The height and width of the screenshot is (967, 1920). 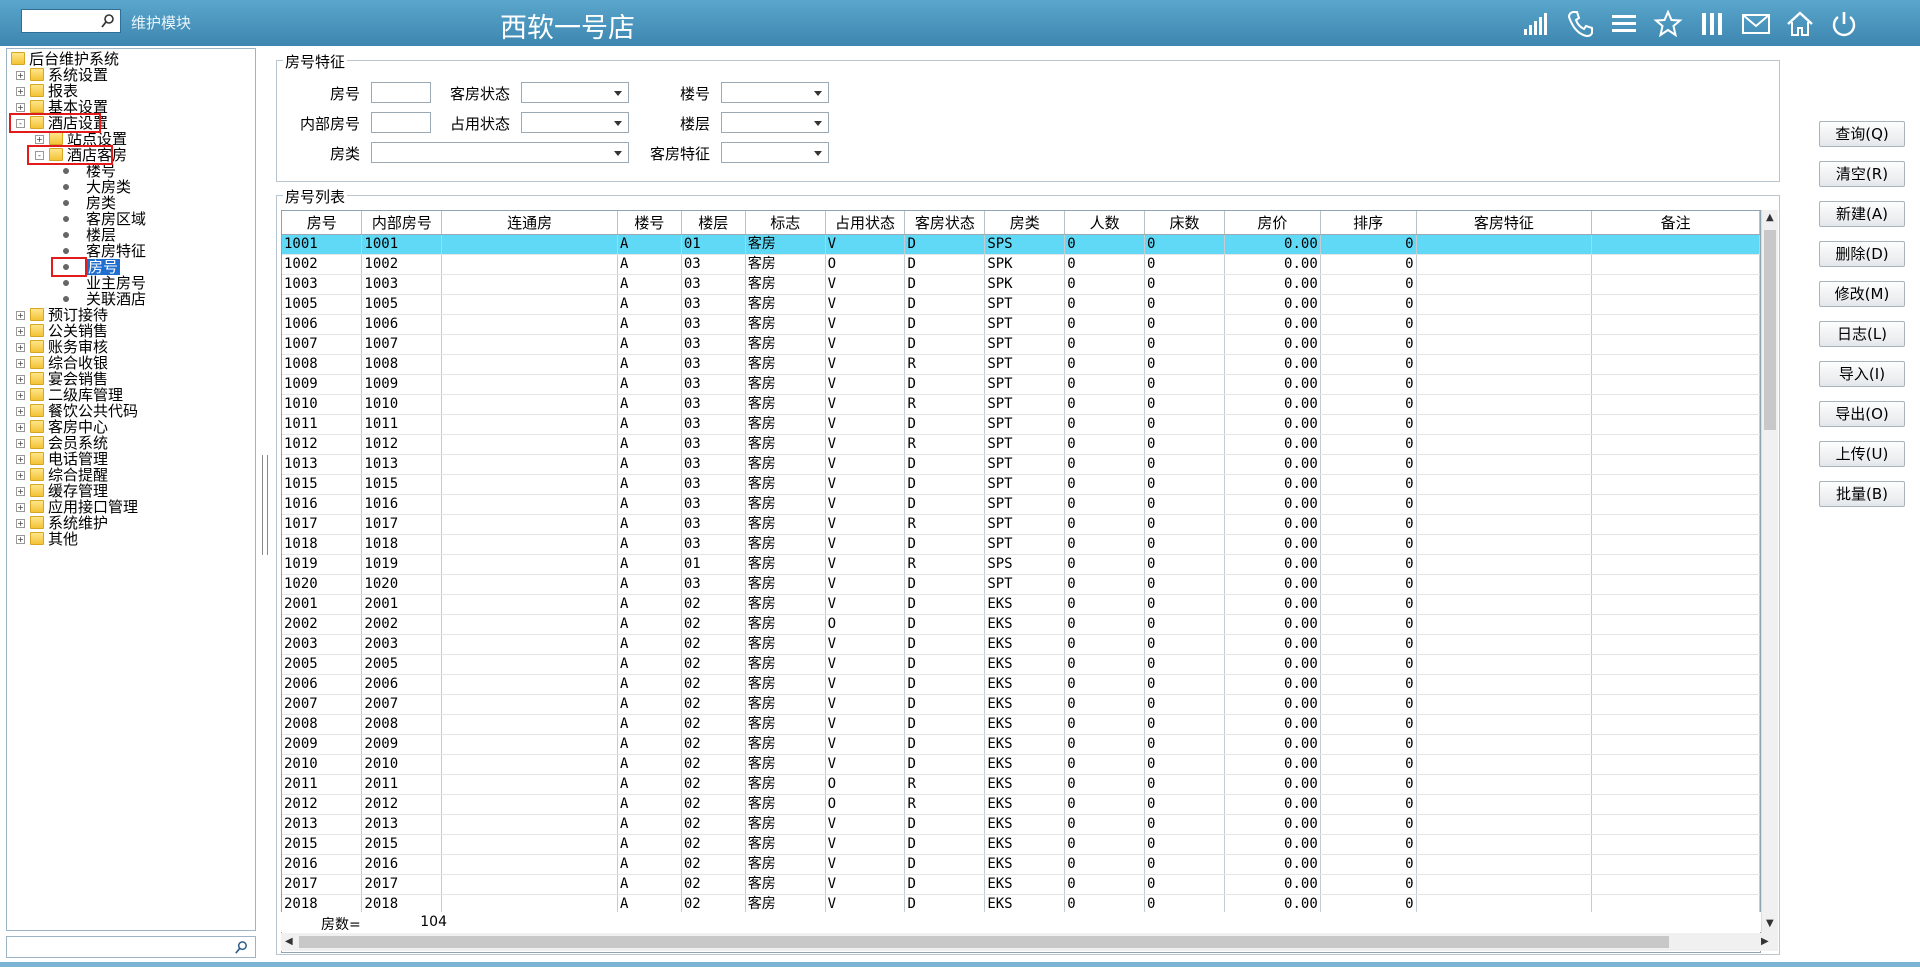 I want to click on home-icon, so click(x=1800, y=24).